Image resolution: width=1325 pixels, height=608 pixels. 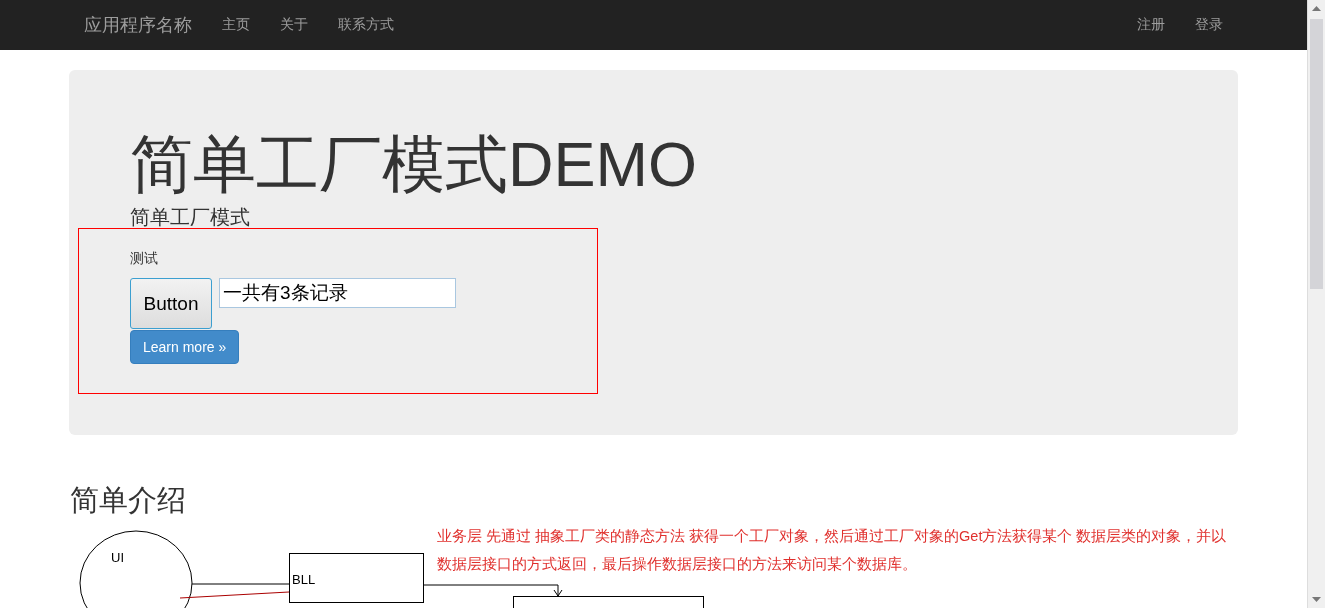 I want to click on bll-label: BLL, so click(x=304, y=579).